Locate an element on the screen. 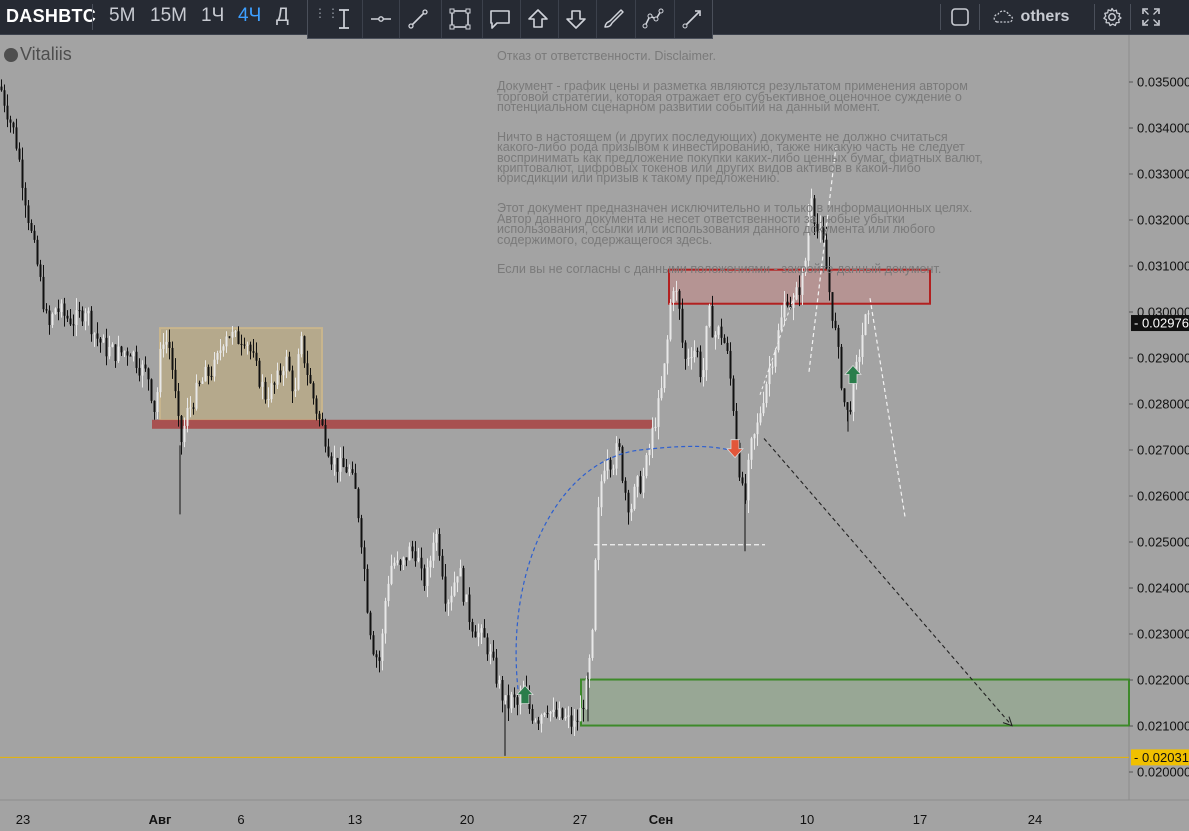 This screenshot has height=831, width=1189. arrow-down-tool is located at coordinates (576, 19).